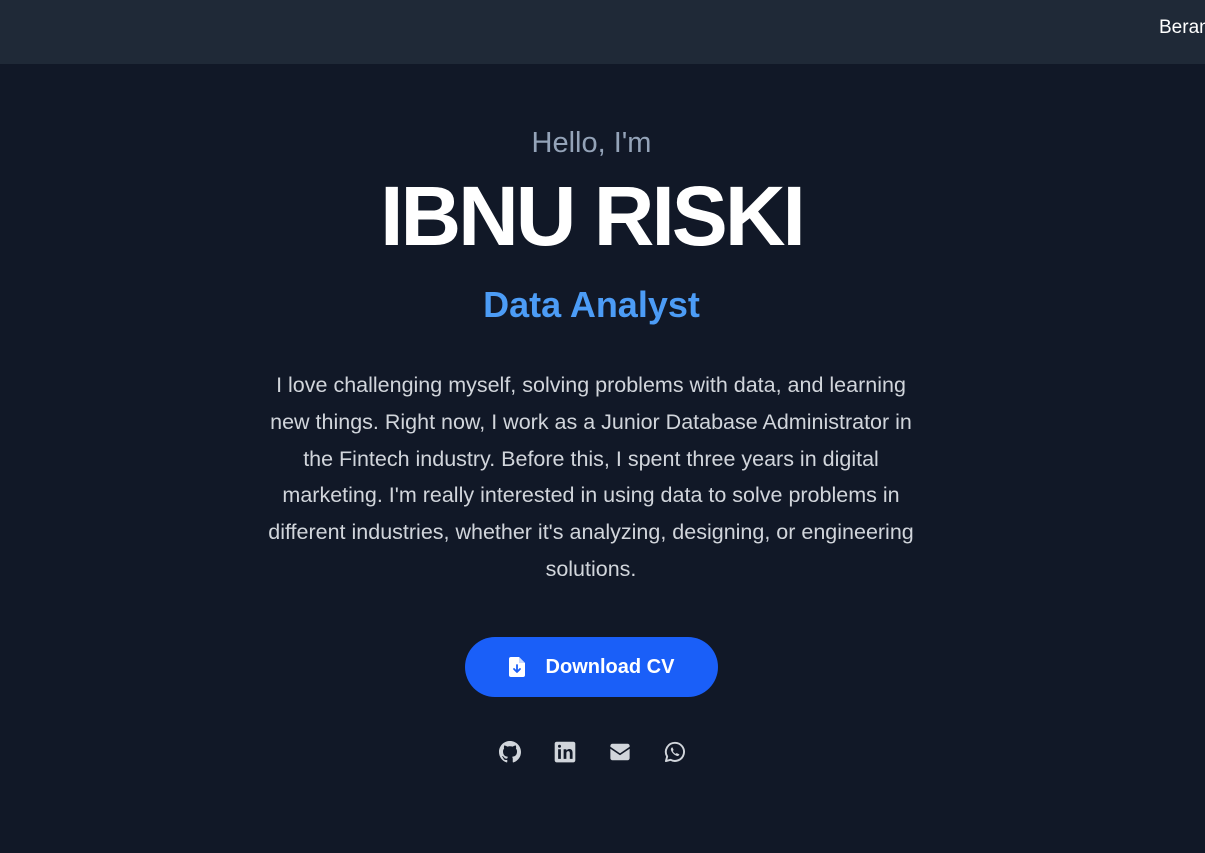  I want to click on github-link, so click(510, 752).